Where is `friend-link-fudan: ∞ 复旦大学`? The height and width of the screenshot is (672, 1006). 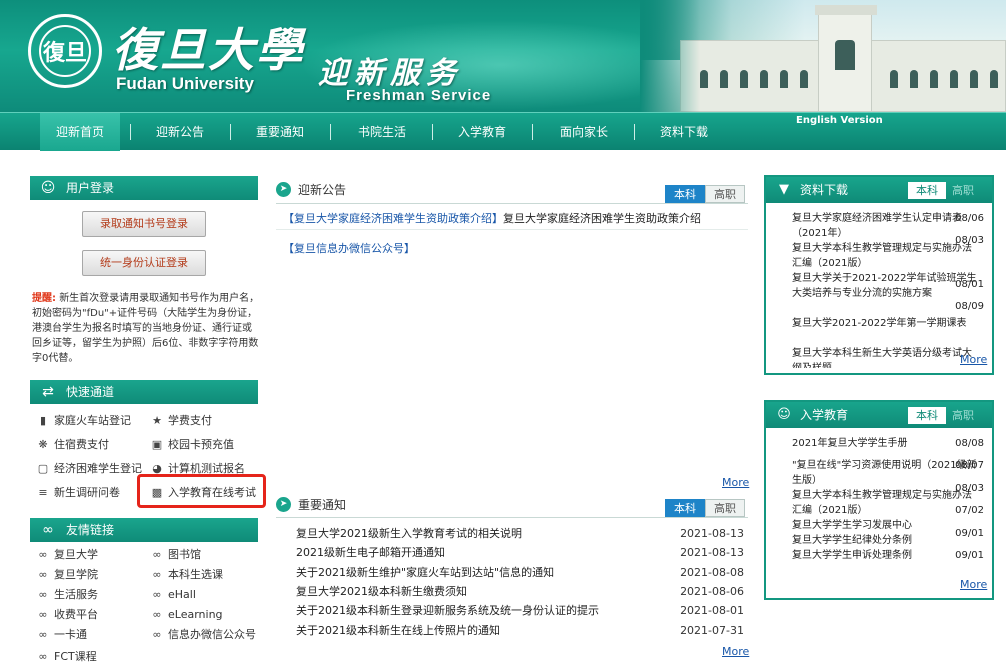 friend-link-fudan: ∞ 复旦大学 is located at coordinates (67, 555).